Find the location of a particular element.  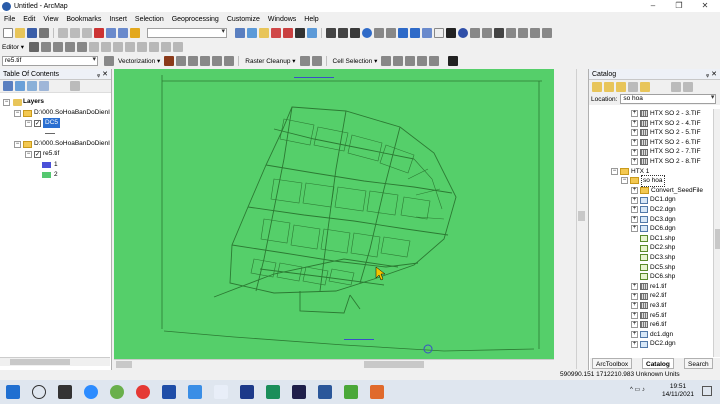

re5-visibility-checkbox: ✓ is located at coordinates (37, 154).